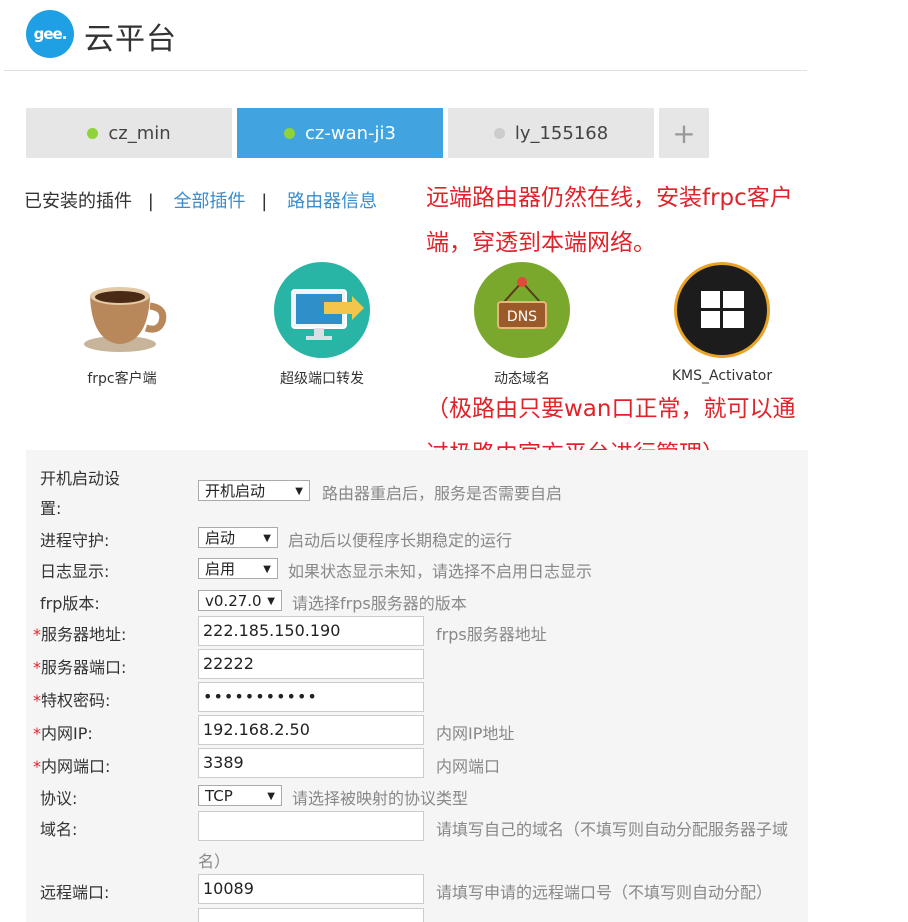 The image size is (908, 922). What do you see at coordinates (475, 733) in the screenshot?
I see `local-ip-hint: 内网IP地址` at bounding box center [475, 733].